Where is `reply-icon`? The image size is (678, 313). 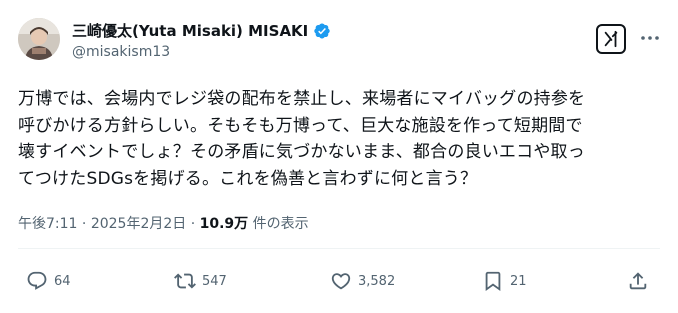
reply-icon is located at coordinates (37, 280).